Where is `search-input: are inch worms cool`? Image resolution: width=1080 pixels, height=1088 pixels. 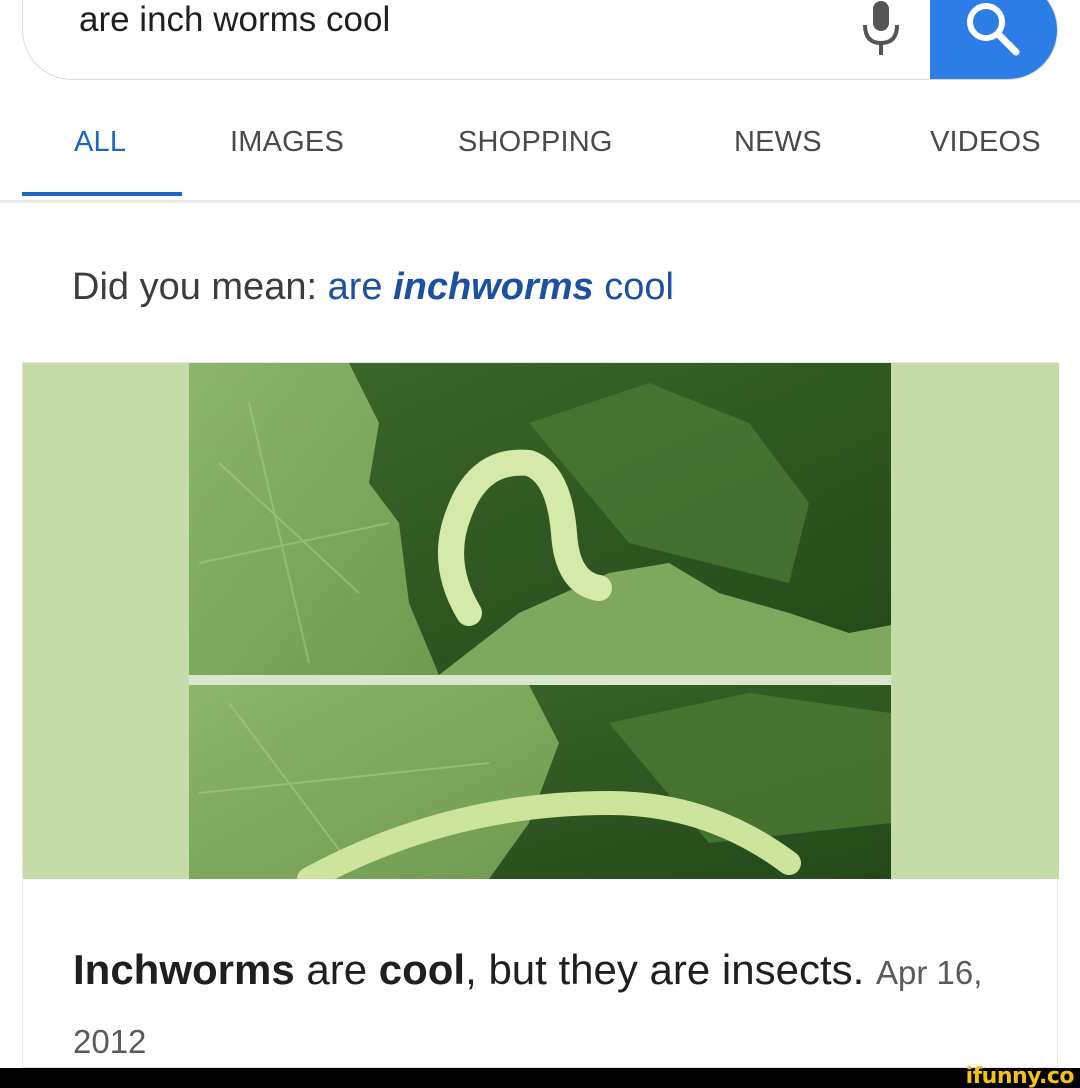 search-input: are inch worms cool is located at coordinates (234, 20).